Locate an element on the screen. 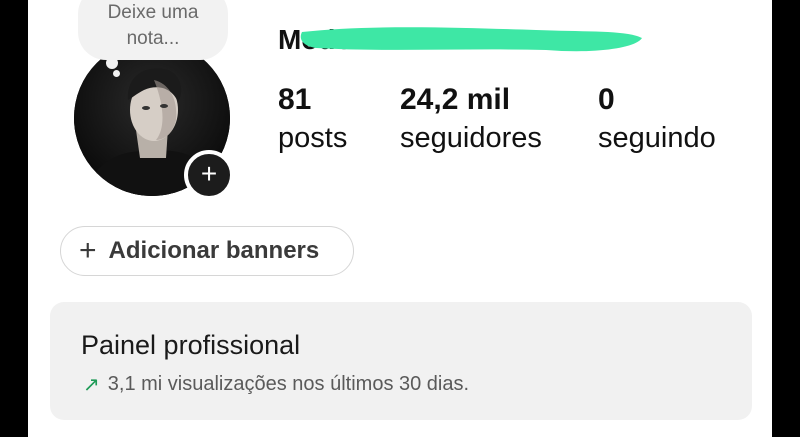 The image size is (800, 437). stat-posts: 81 posts is located at coordinates (312, 120).